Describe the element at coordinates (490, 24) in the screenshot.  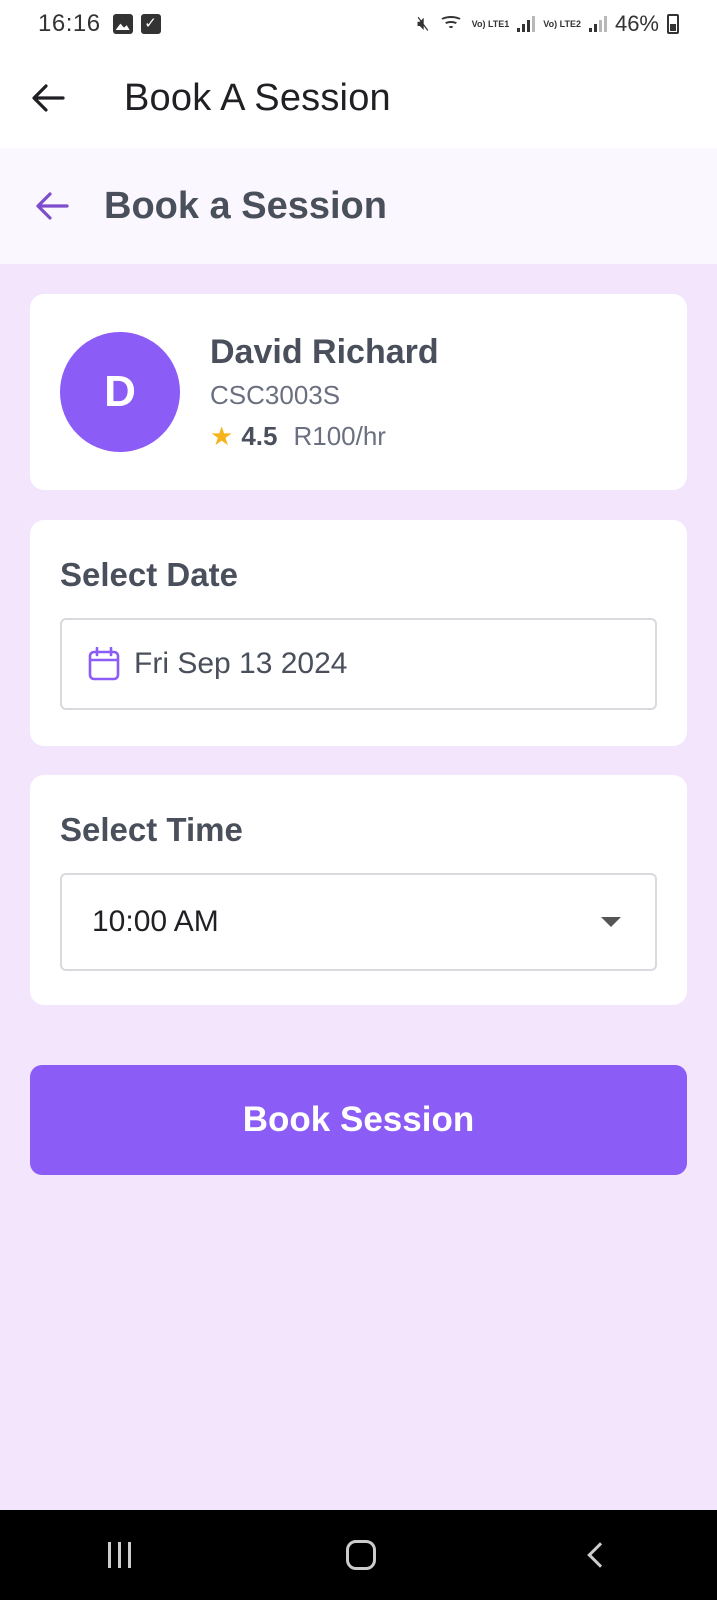
I see `network-1-label: Vo) LTE1` at that location.